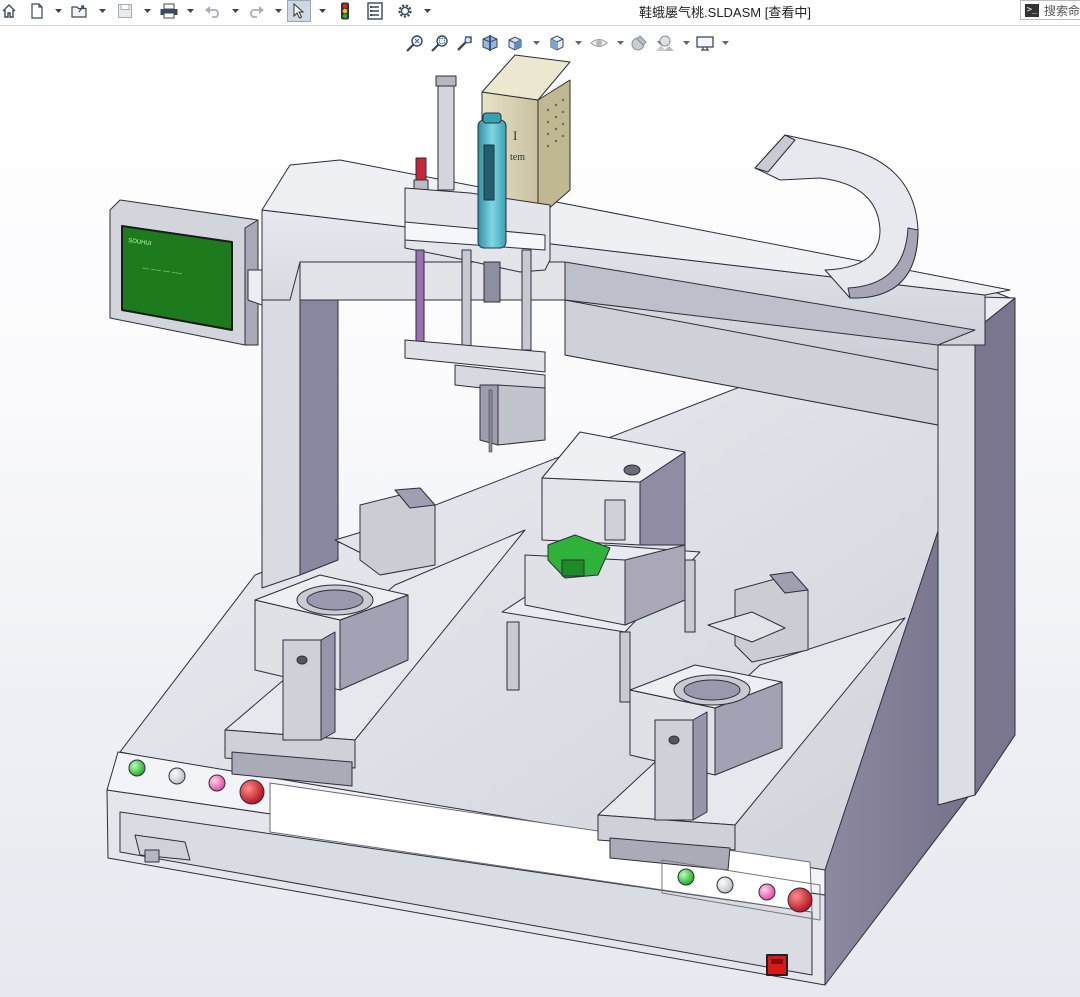  Describe the element at coordinates (37, 11) in the screenshot. I see `new-document-icon` at that location.